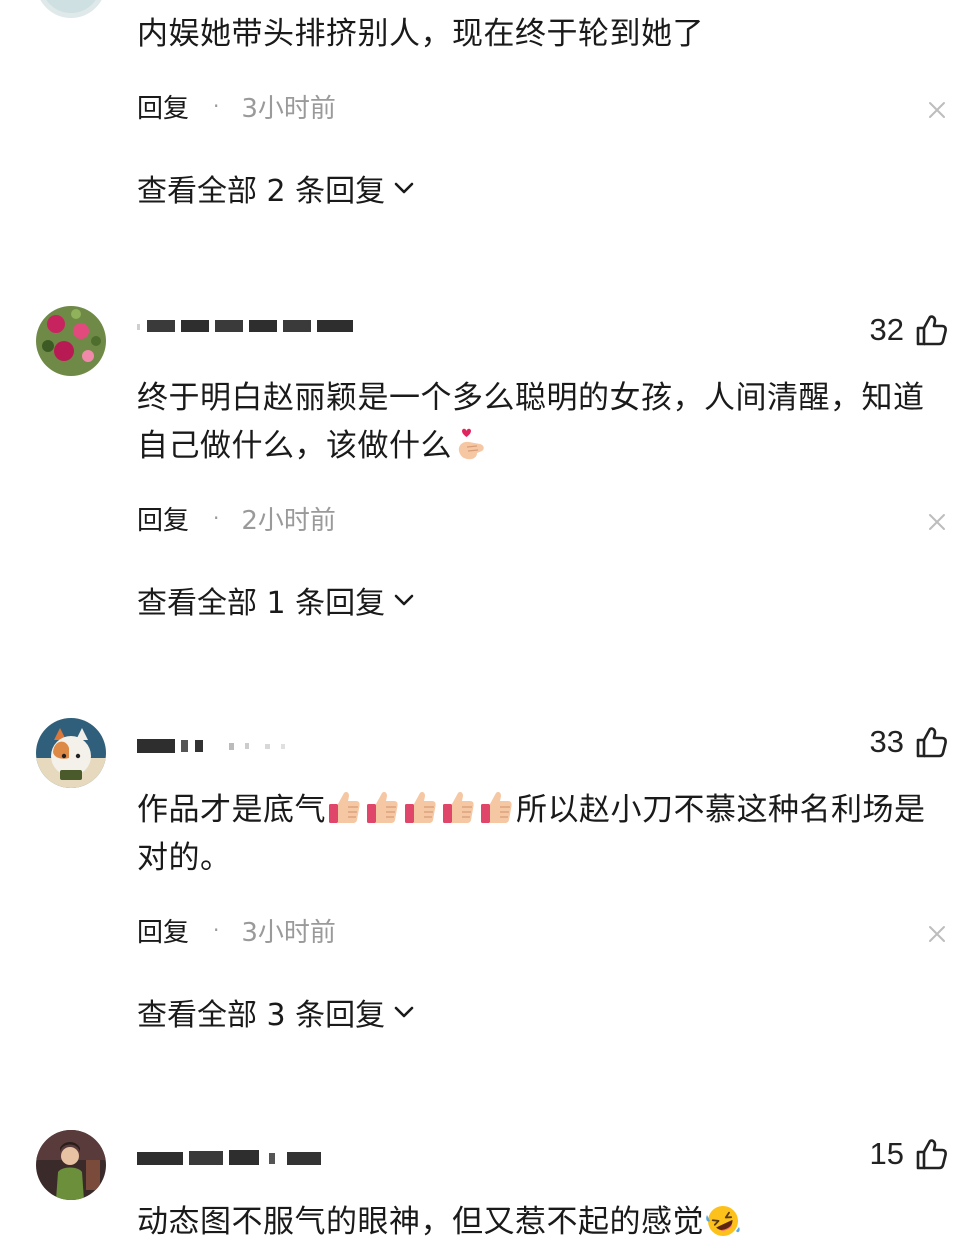 This screenshot has height=1253, width=960. I want to click on like-count: 33, so click(886, 741).